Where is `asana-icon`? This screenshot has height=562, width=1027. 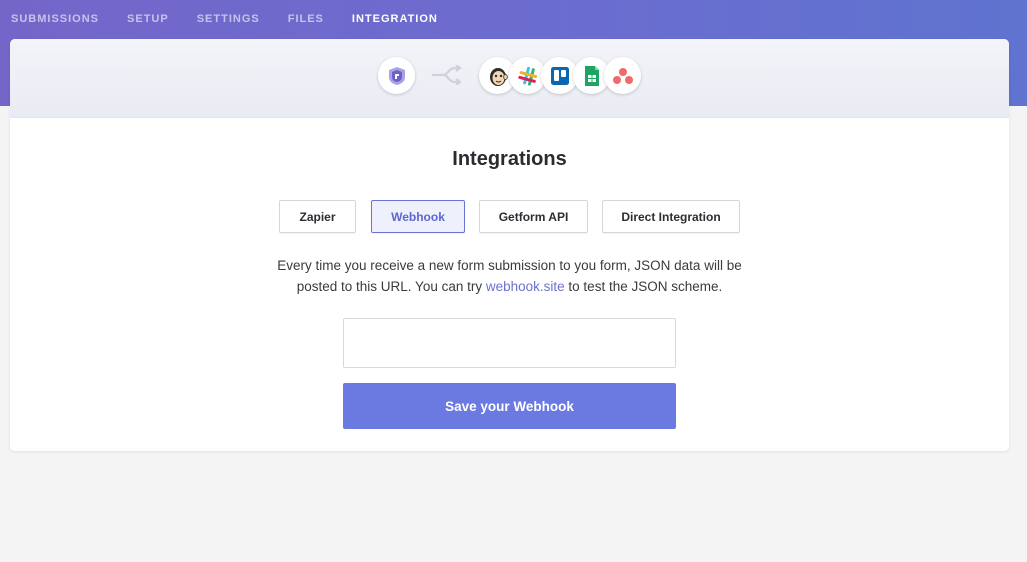
asana-icon is located at coordinates (622, 75).